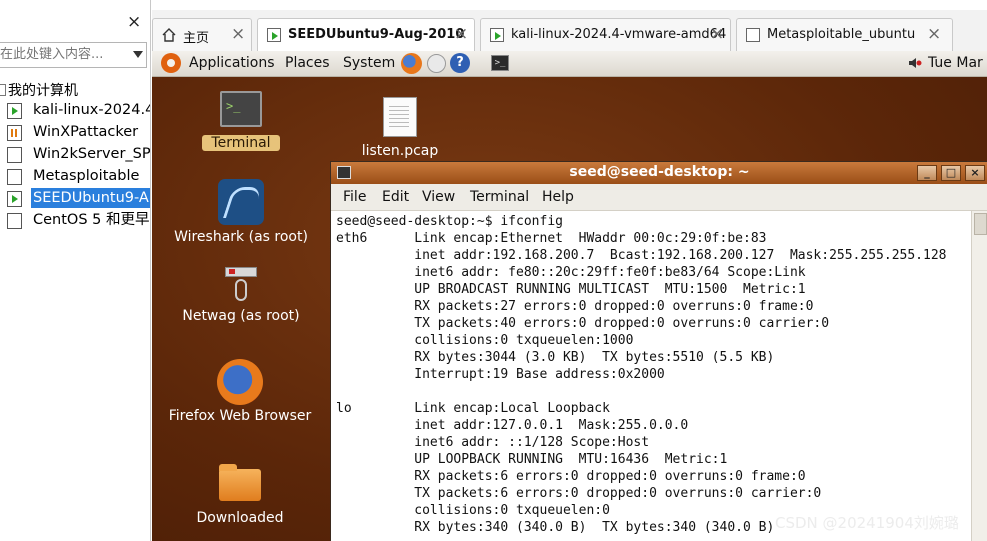  Describe the element at coordinates (134, 22) in the screenshot. I see `close-icon: ×` at that location.